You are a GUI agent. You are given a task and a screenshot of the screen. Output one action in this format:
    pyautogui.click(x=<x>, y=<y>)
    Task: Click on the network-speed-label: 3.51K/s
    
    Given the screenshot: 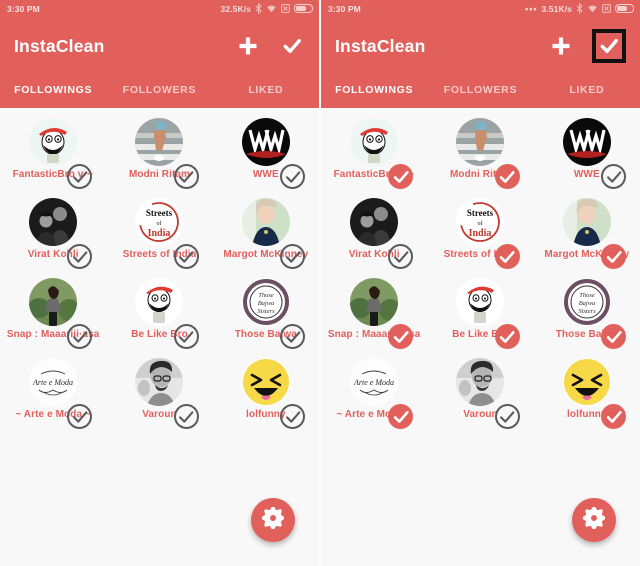 What is the action you would take?
    pyautogui.click(x=556, y=8)
    